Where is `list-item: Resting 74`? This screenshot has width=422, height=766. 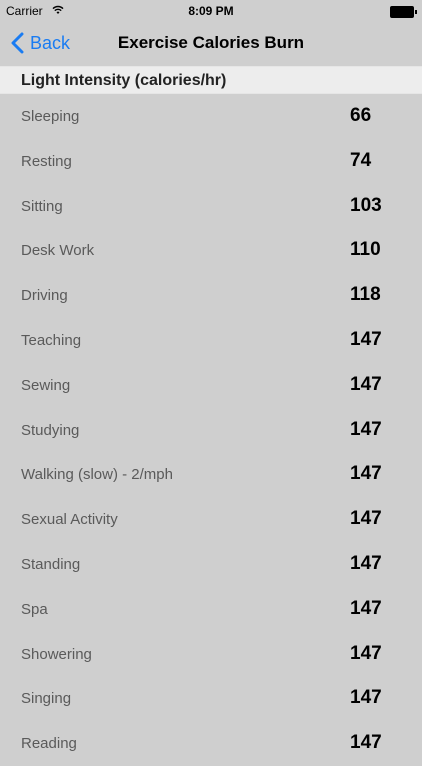 list-item: Resting 74 is located at coordinates (211, 161).